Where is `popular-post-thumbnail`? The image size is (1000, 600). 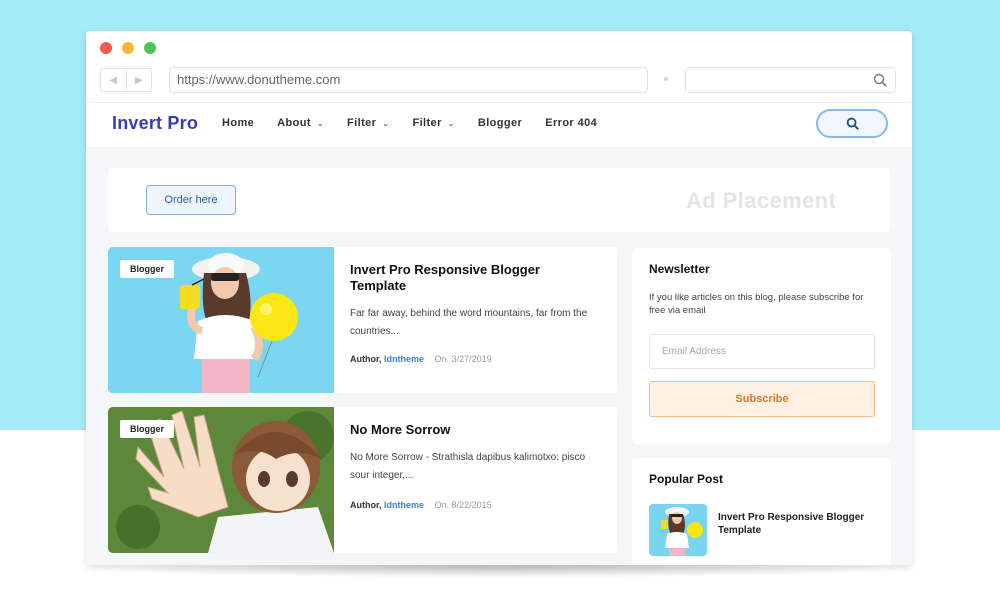 popular-post-thumbnail is located at coordinates (678, 530).